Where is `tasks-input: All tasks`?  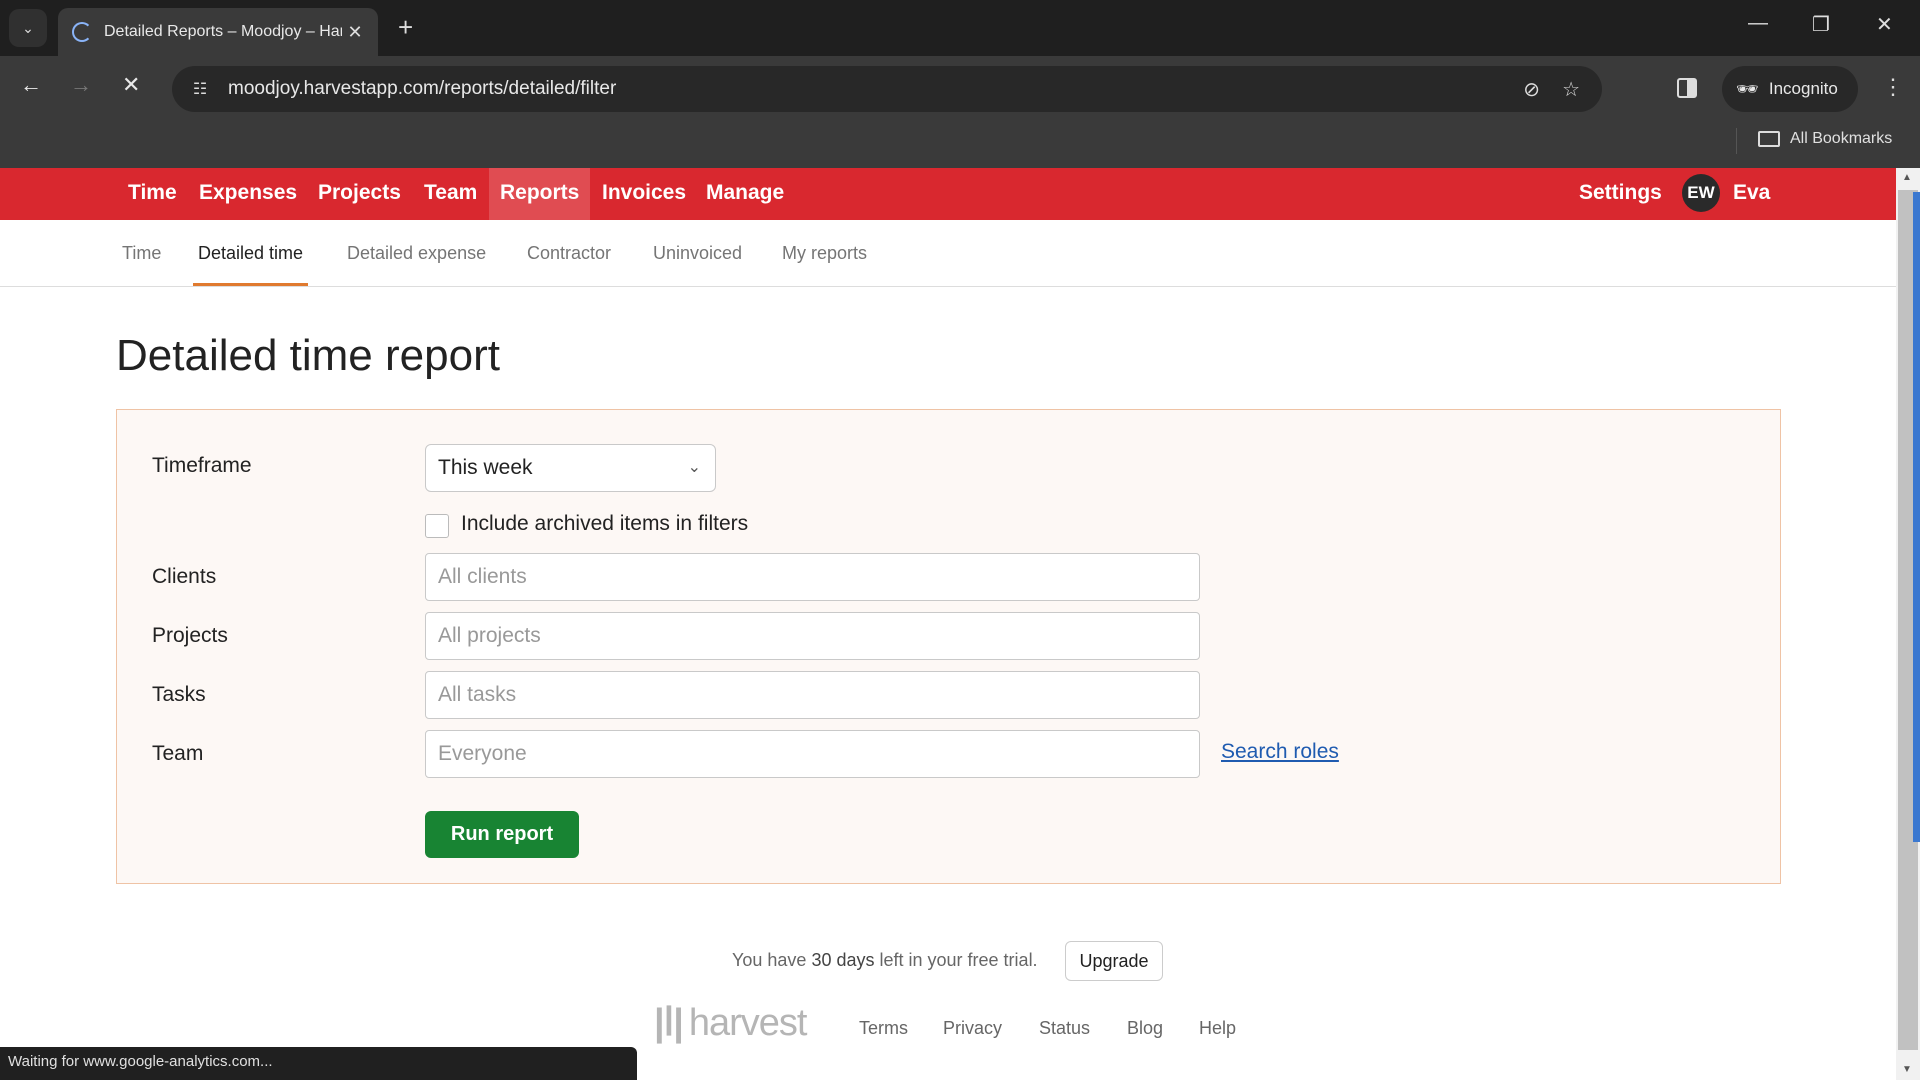 tasks-input: All tasks is located at coordinates (812, 695).